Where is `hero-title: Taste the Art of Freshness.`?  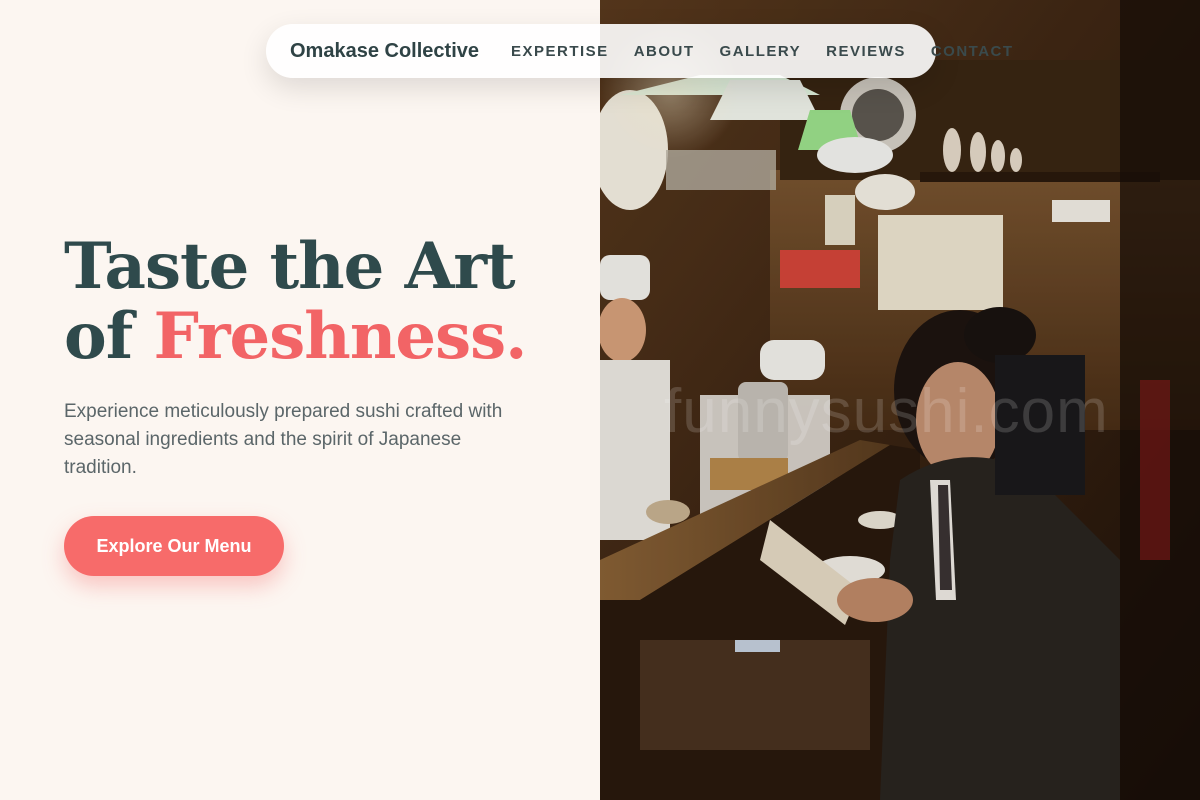
hero-title: Taste the Art of Freshness. is located at coordinates (314, 302).